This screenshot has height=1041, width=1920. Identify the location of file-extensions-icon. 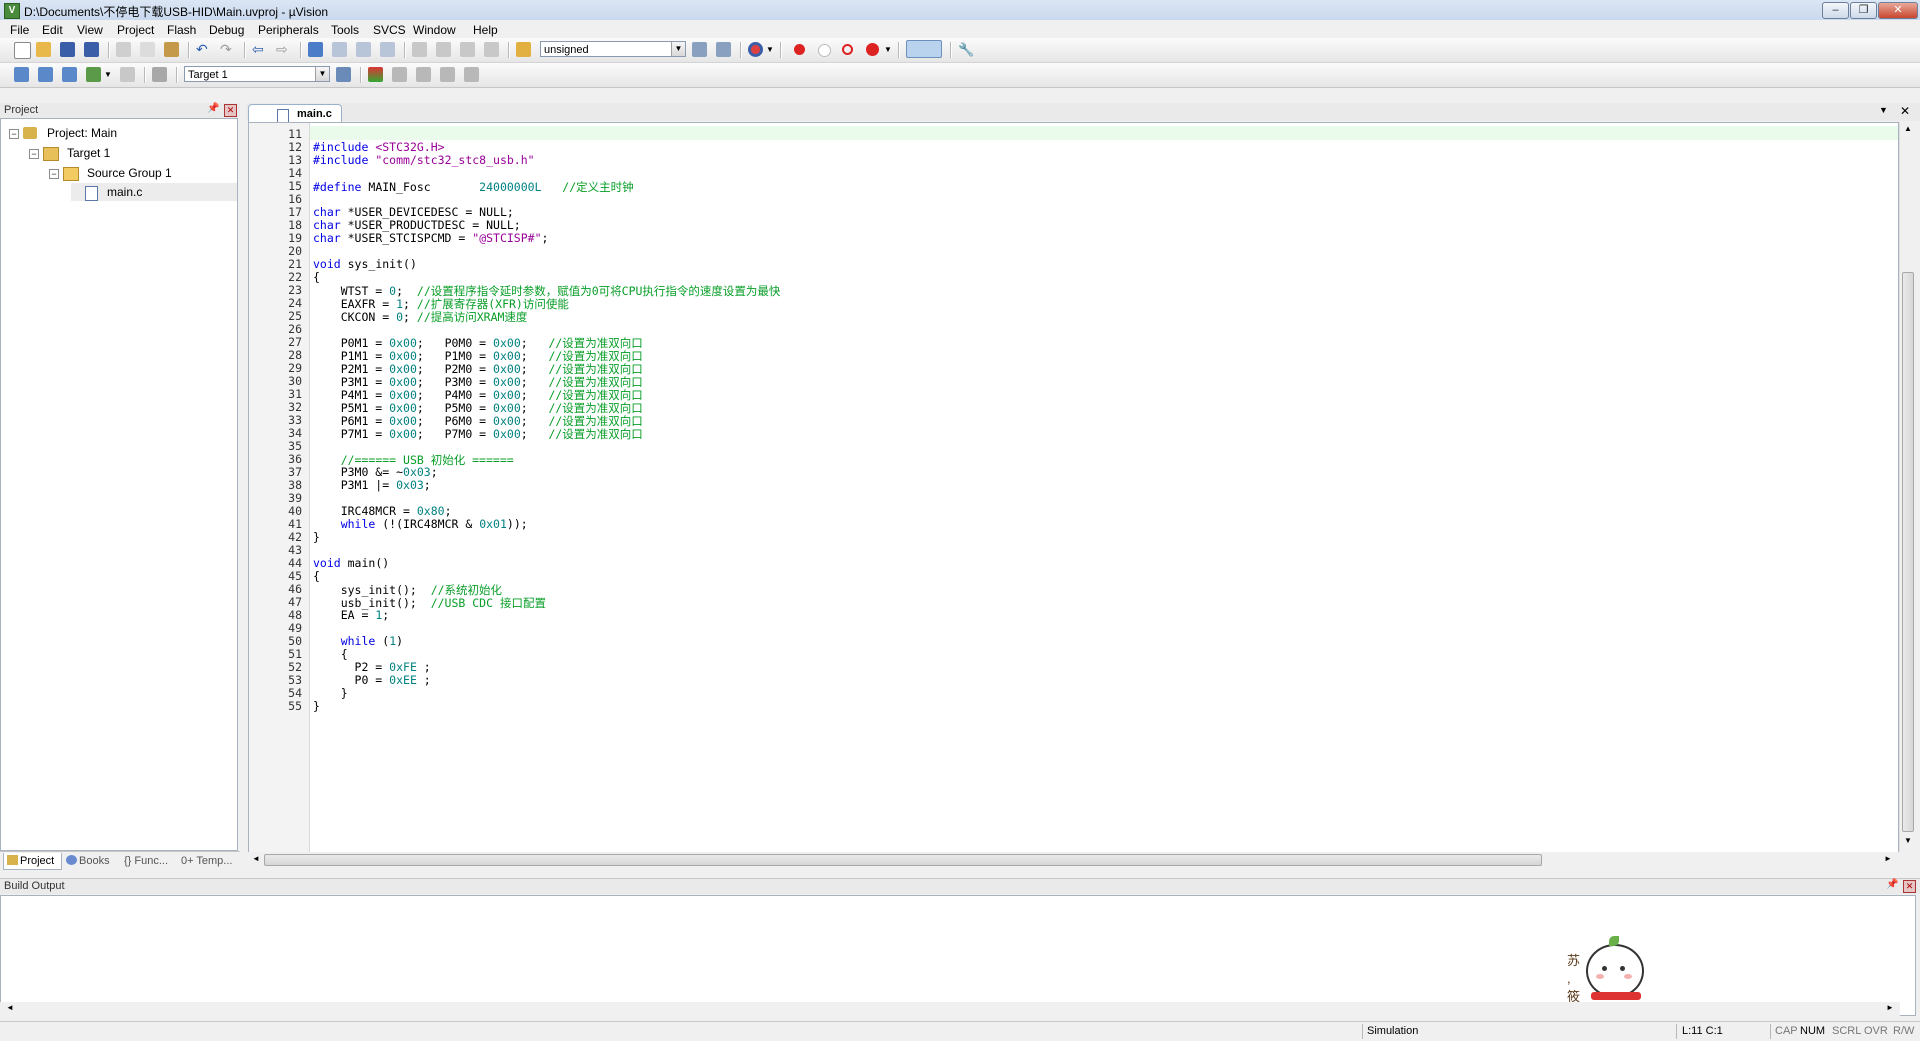
(375, 74).